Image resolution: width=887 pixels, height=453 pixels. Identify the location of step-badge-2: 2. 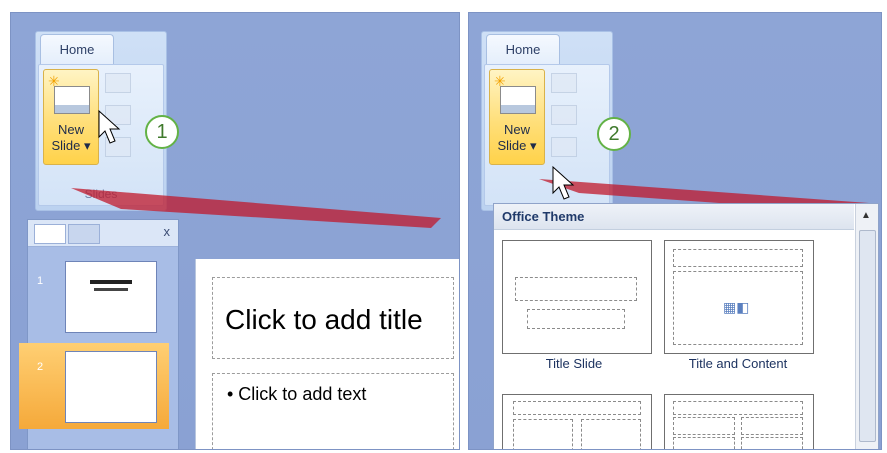
(614, 134).